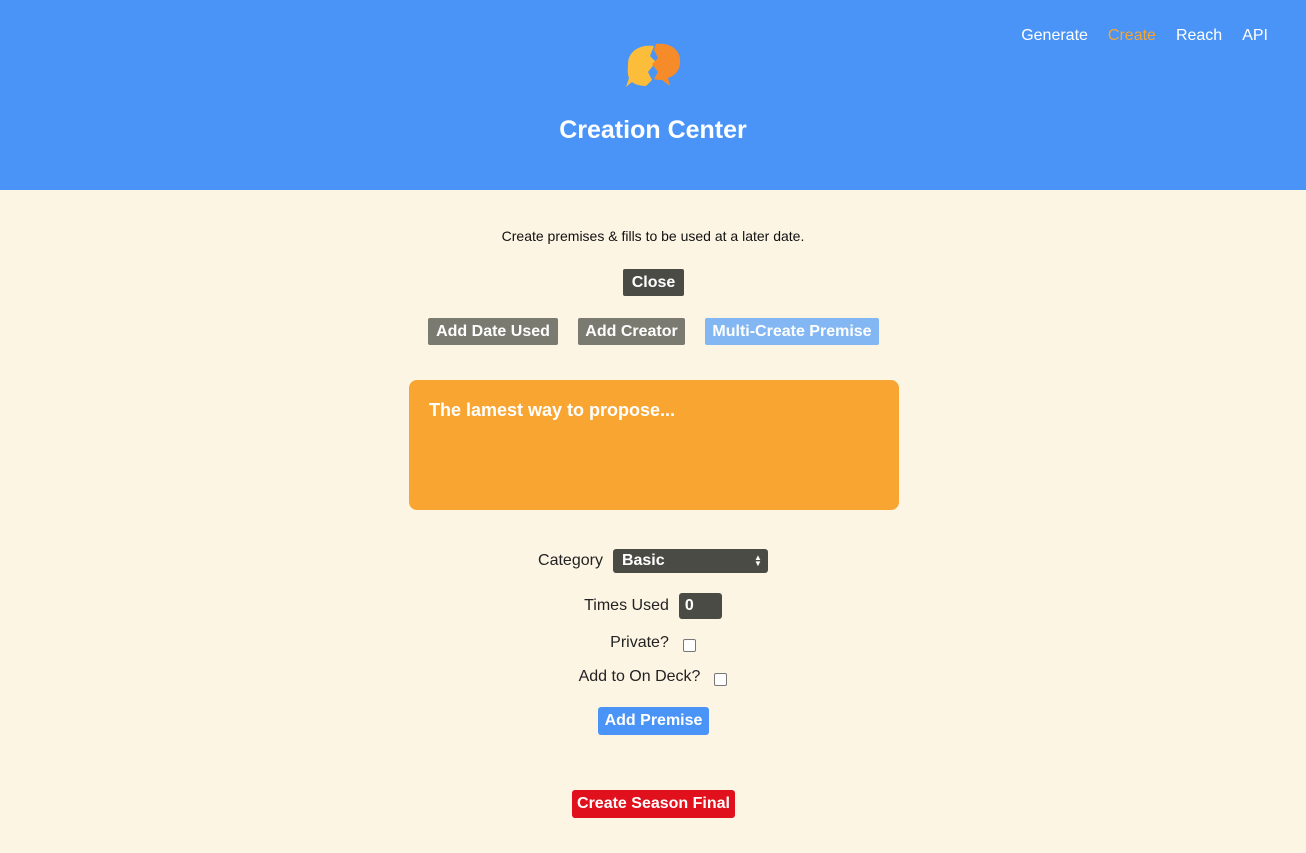 The width and height of the screenshot is (1306, 853). Describe the element at coordinates (1054, 36) in the screenshot. I see `nav-generate: Generate` at that location.